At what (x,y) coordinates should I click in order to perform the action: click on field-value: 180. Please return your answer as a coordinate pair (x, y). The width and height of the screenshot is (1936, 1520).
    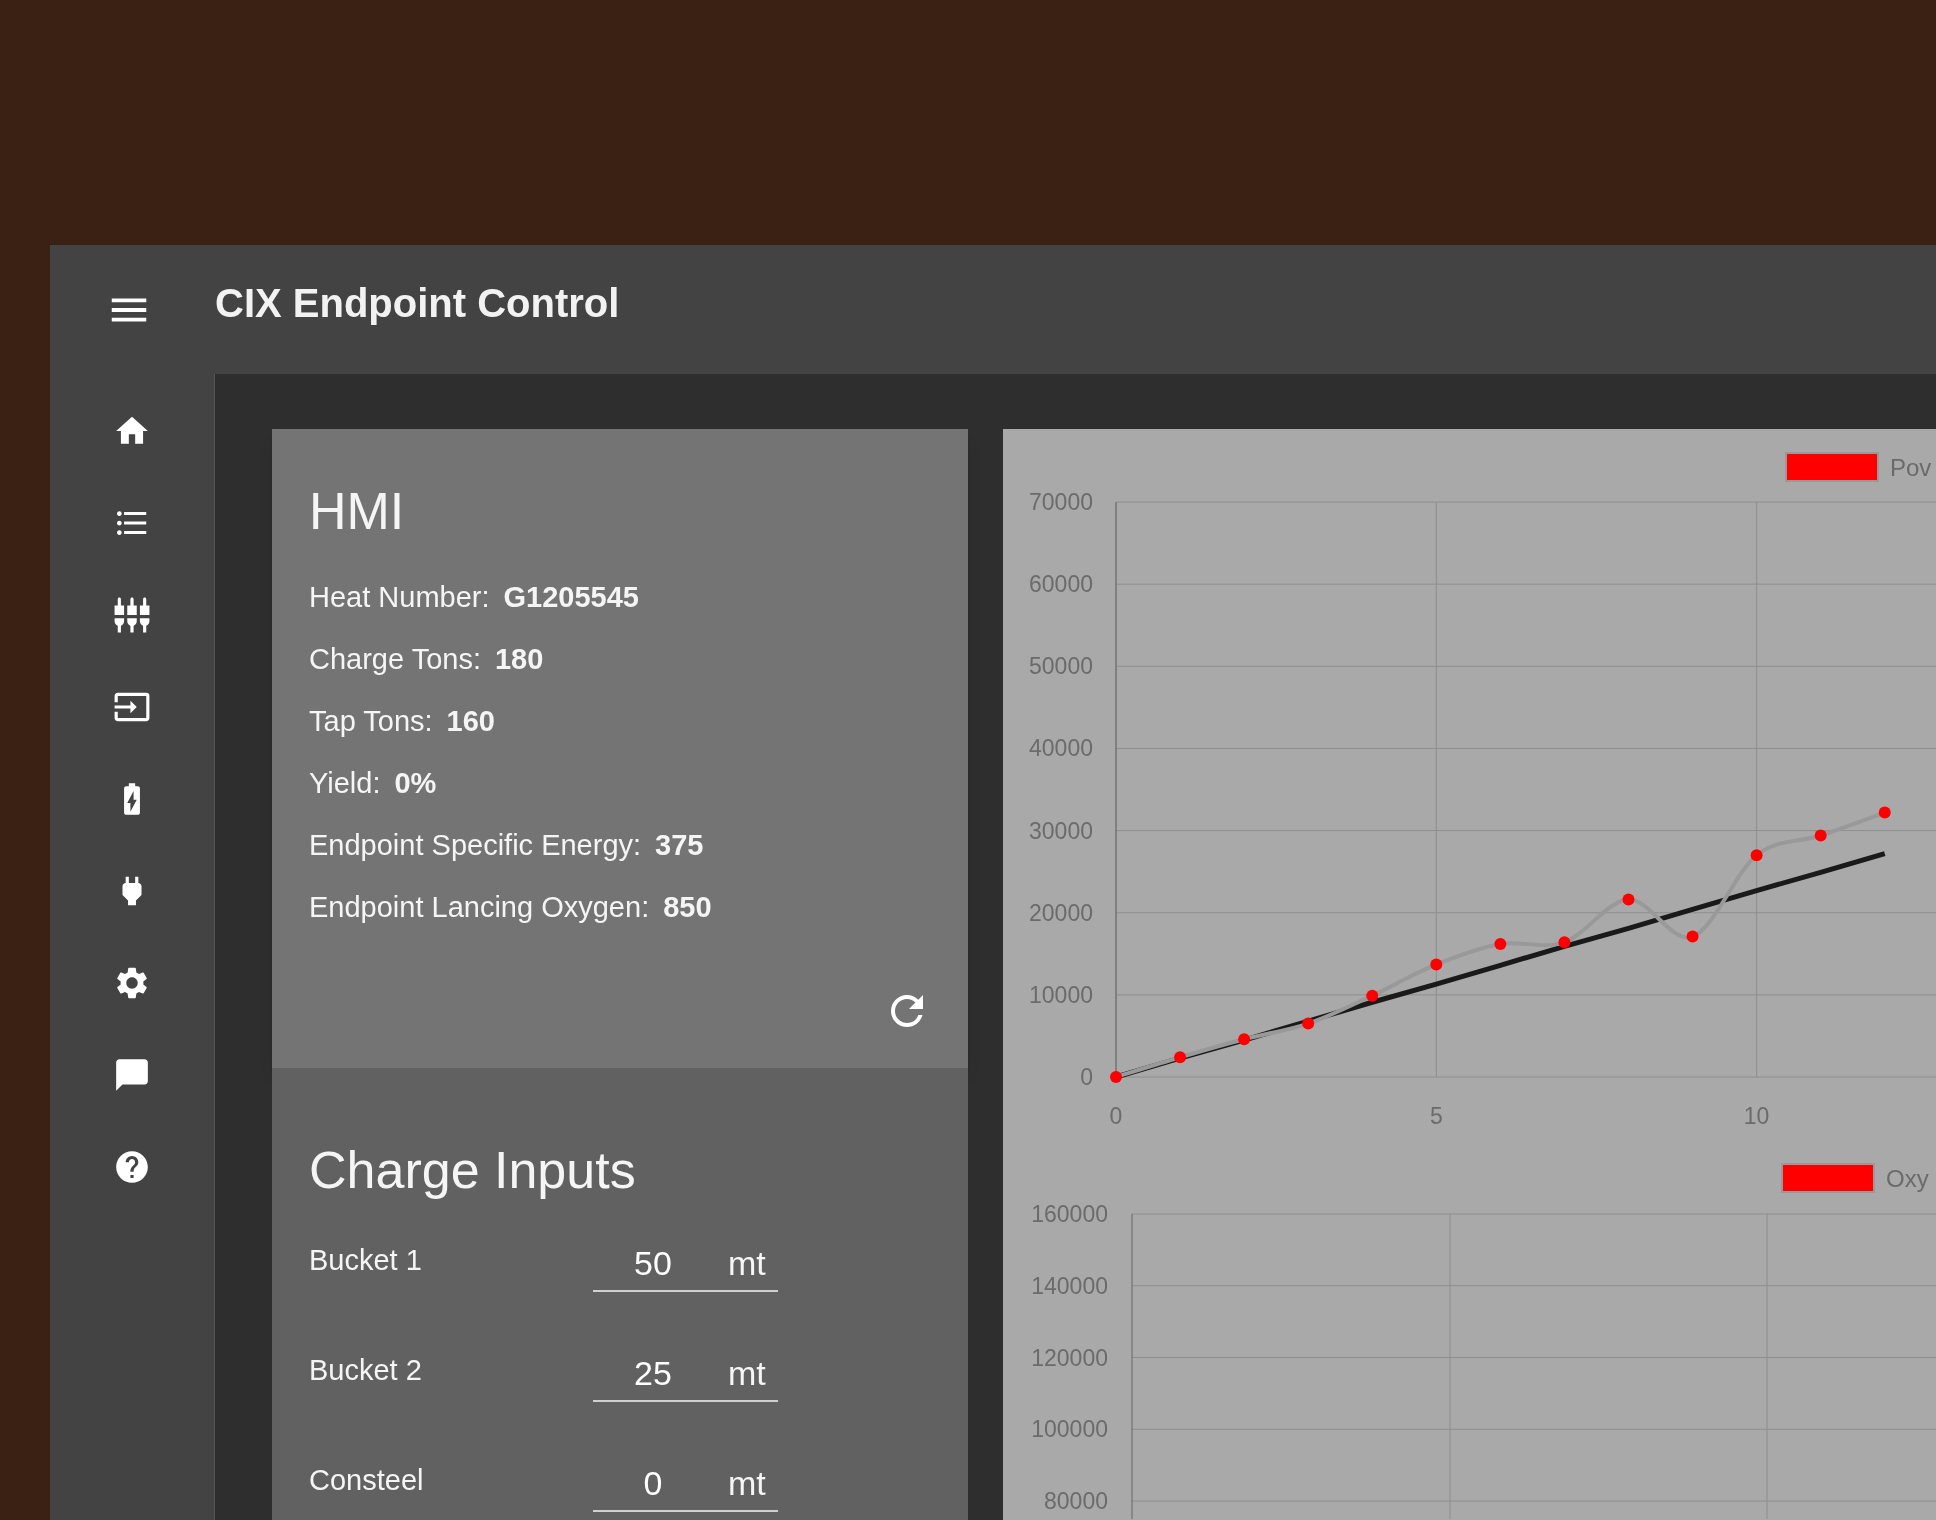
    Looking at the image, I should click on (519, 659).